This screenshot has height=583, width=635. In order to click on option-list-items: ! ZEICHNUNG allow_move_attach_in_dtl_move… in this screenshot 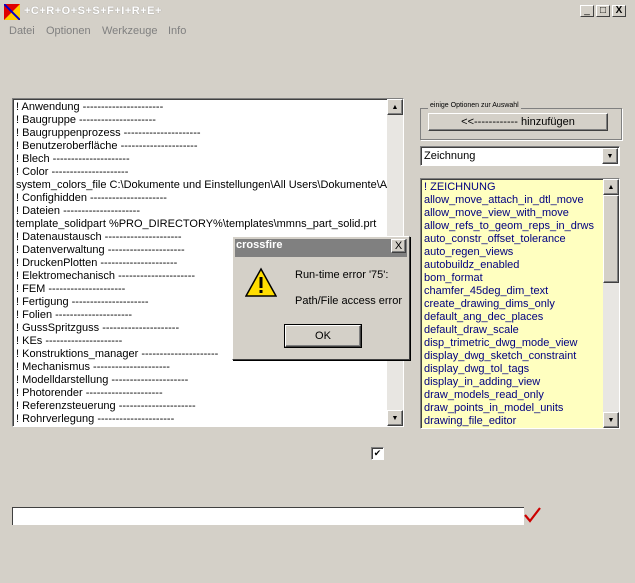, I will do `click(514, 304)`.